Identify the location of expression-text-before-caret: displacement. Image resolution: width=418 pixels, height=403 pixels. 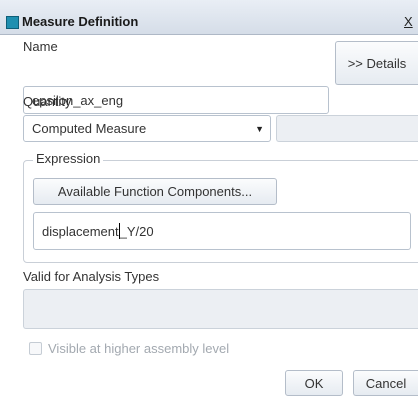
(80, 231).